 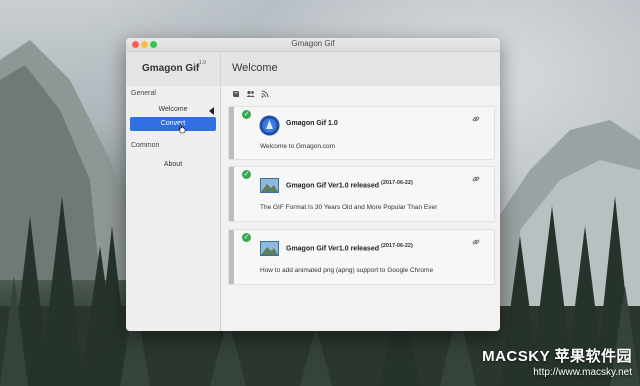 What do you see at coordinates (582, 372) in the screenshot?
I see `watermark-url: http://www.macsky.net` at bounding box center [582, 372].